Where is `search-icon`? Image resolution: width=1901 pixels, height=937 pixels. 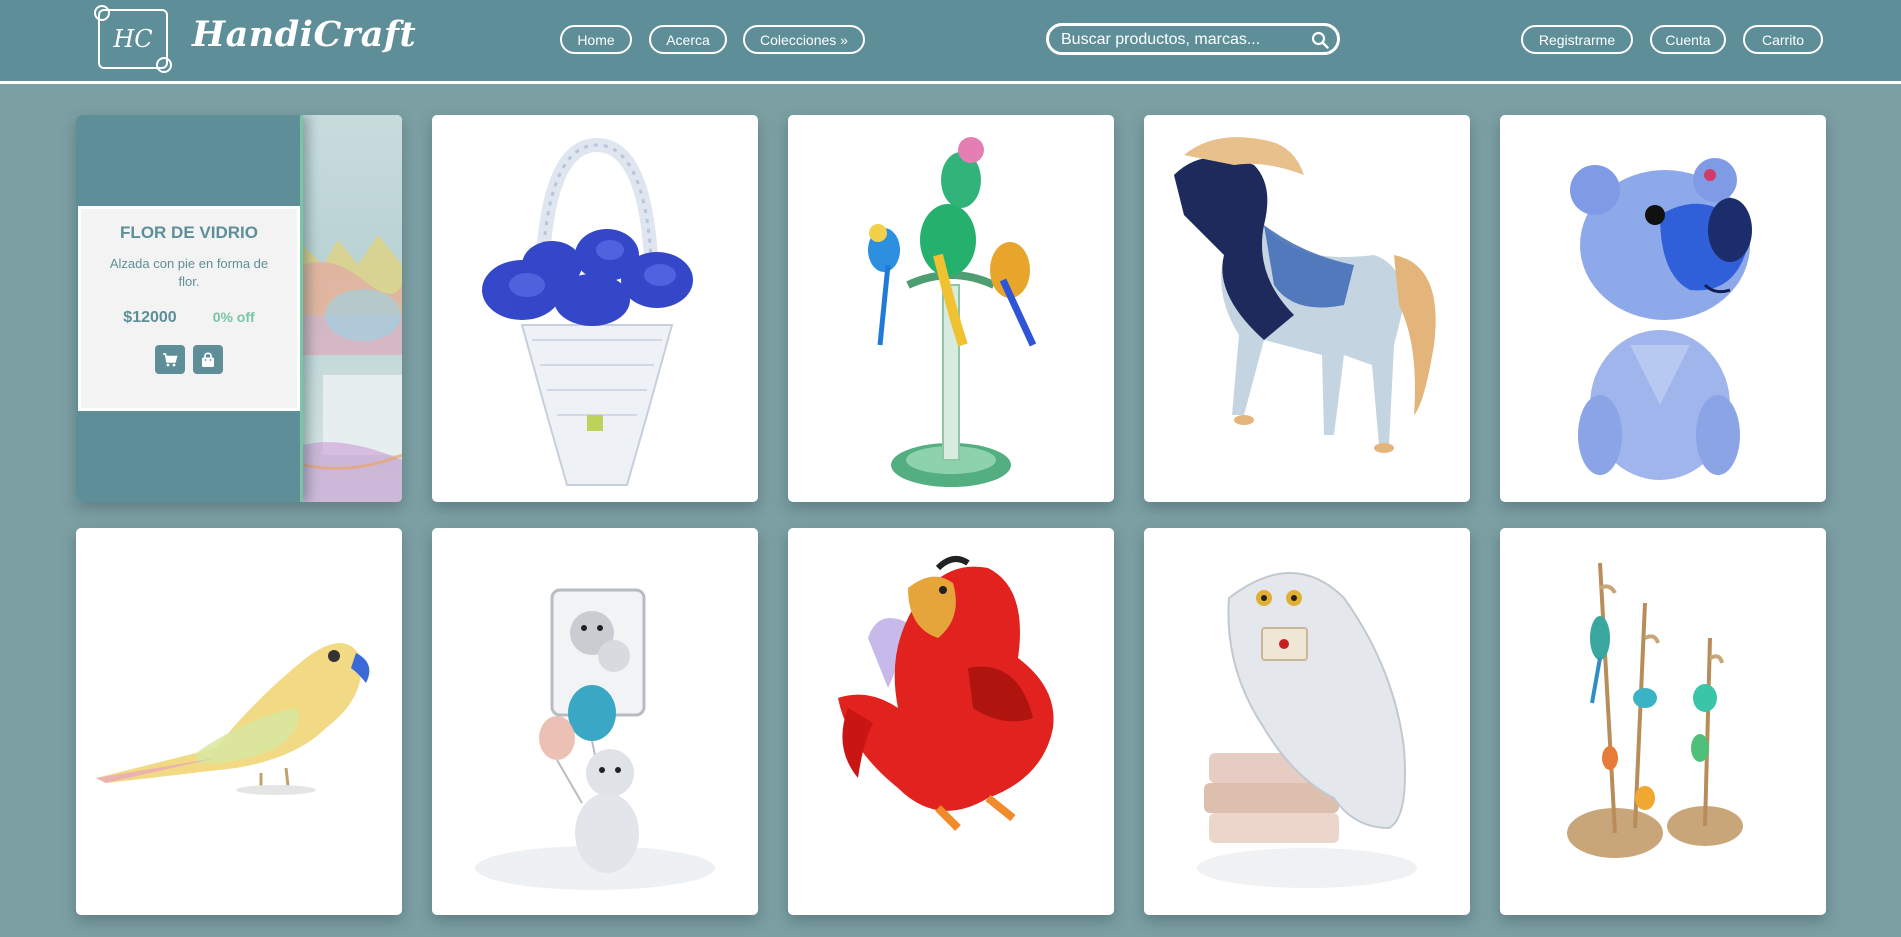
search-icon is located at coordinates (1320, 40).